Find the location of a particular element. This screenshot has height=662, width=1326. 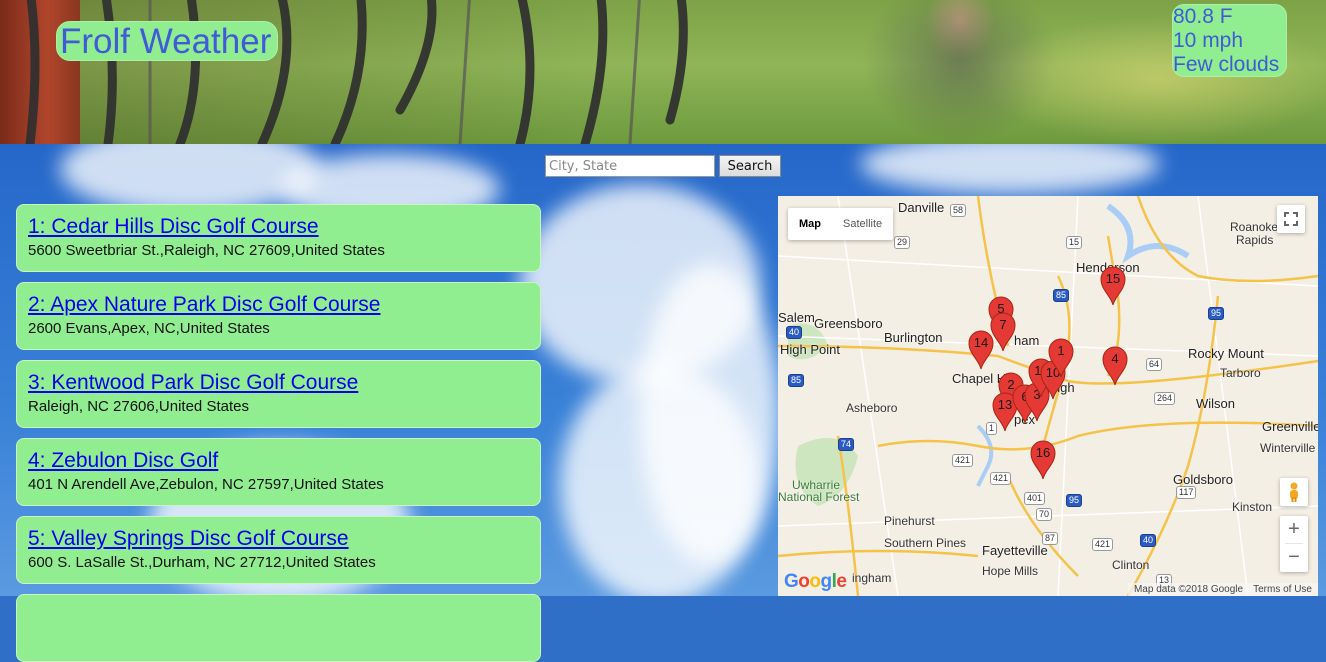

weather-wind: 10 mph is located at coordinates (1208, 40).